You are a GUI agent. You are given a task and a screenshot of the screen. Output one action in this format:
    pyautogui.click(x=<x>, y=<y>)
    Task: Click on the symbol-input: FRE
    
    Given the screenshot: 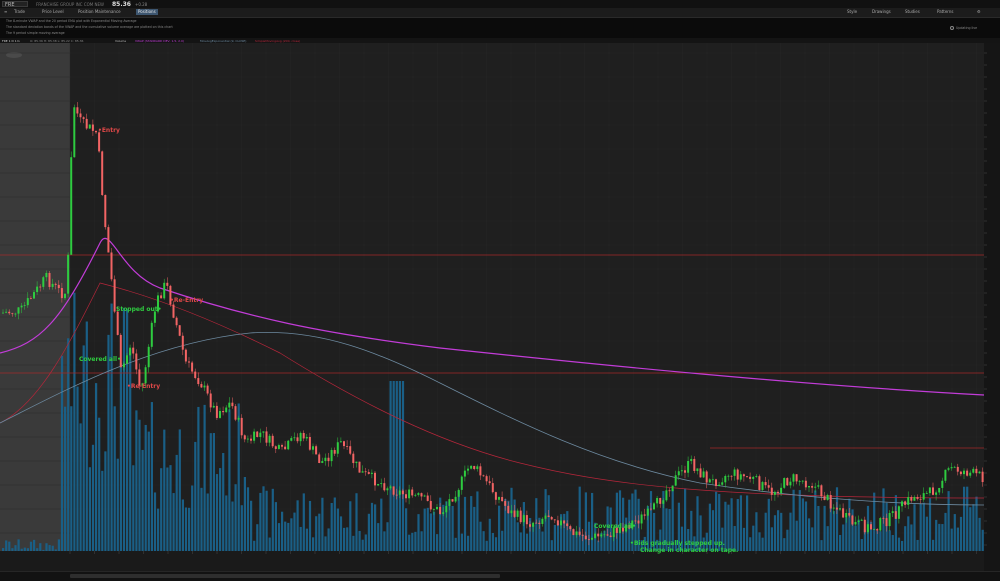 What is the action you would take?
    pyautogui.click(x=15, y=4)
    